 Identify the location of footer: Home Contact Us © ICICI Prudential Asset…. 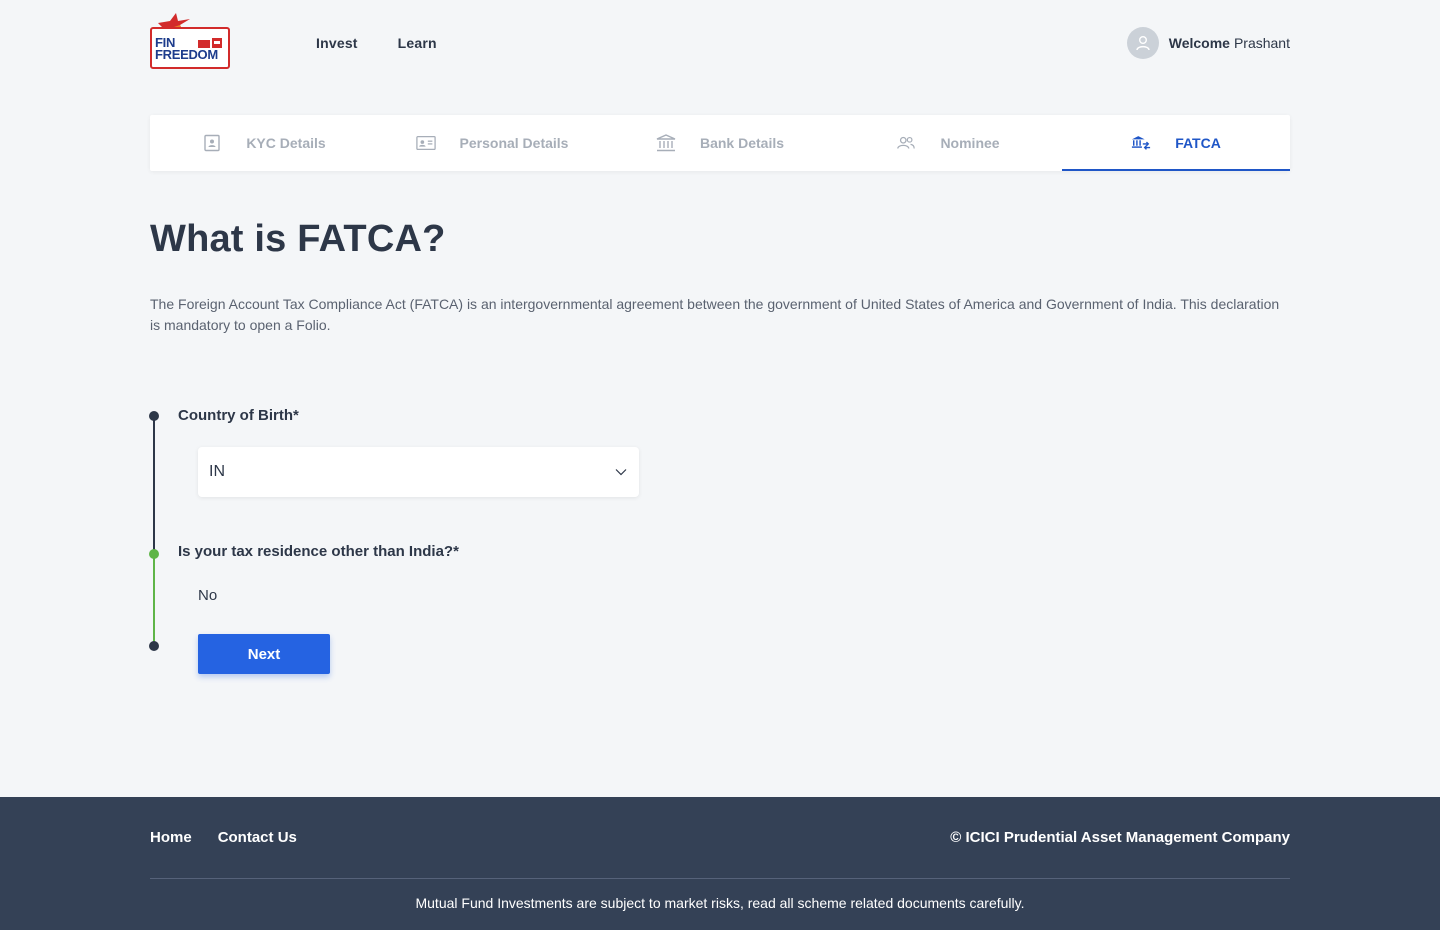
(720, 863).